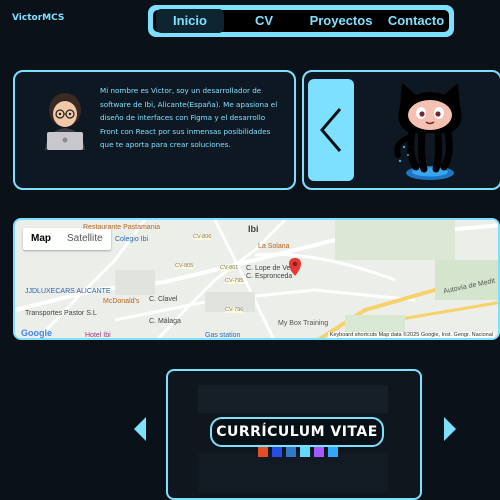  Describe the element at coordinates (41, 239) in the screenshot. I see `map-type-map: Map` at that location.